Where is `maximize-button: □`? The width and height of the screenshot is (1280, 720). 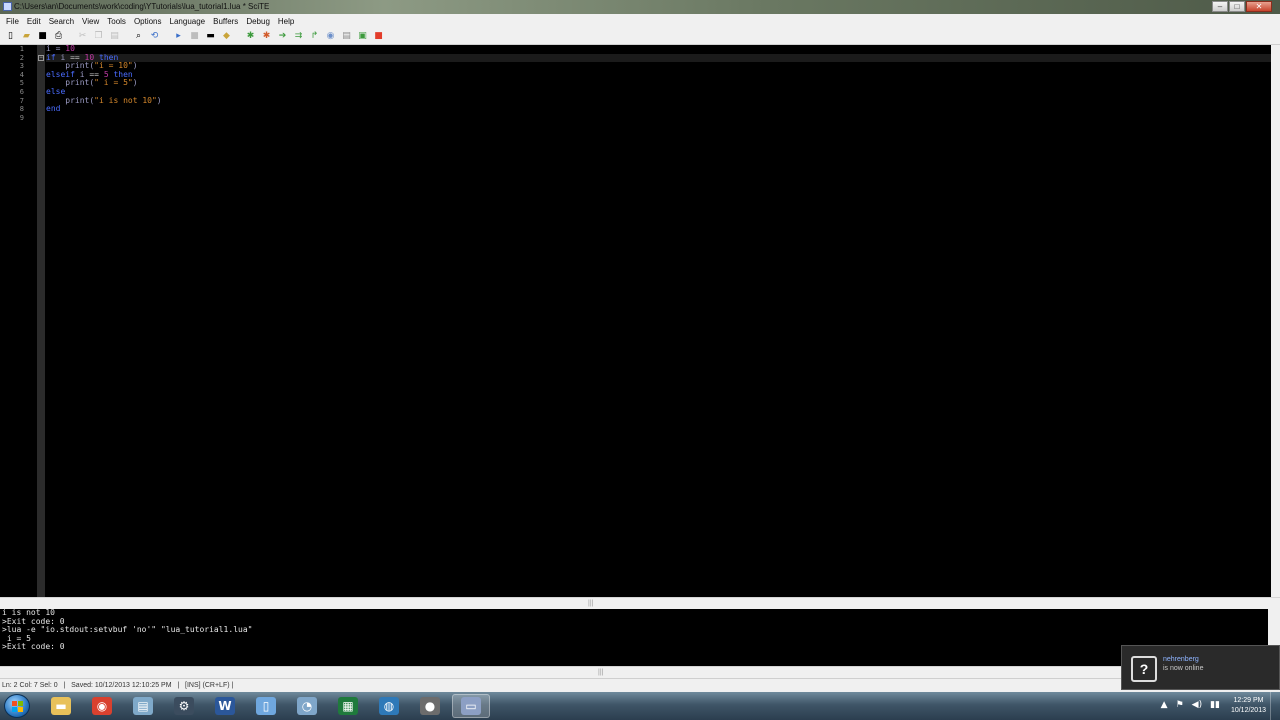
maximize-button: □ is located at coordinates (1237, 6).